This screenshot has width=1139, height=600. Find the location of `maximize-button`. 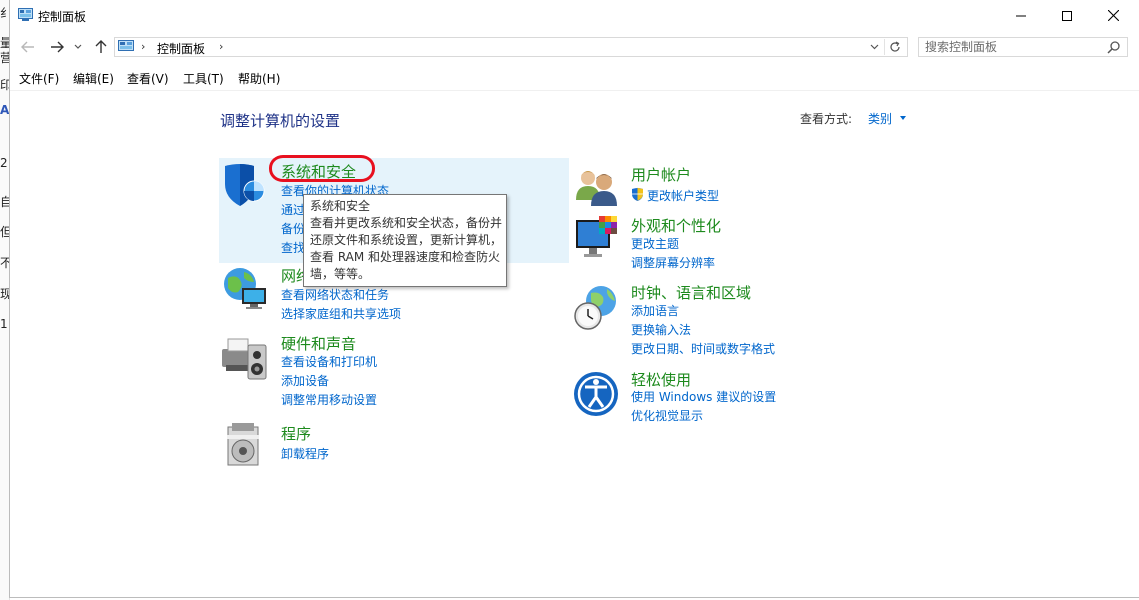

maximize-button is located at coordinates (1067, 15).